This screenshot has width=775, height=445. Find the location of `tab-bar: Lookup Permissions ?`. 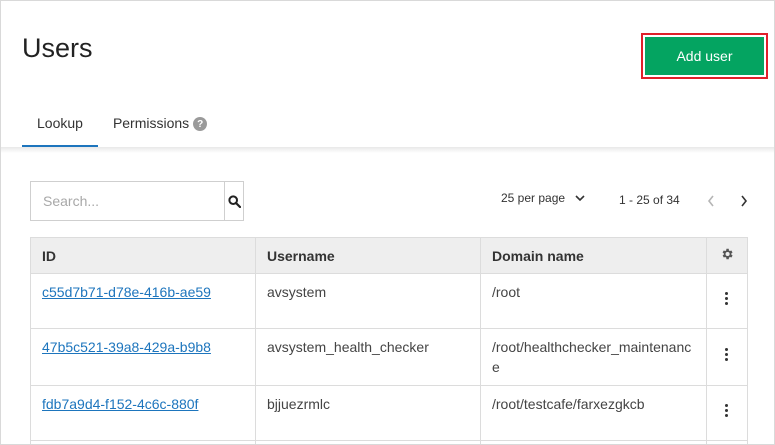

tab-bar: Lookup Permissions ? is located at coordinates (122, 131).